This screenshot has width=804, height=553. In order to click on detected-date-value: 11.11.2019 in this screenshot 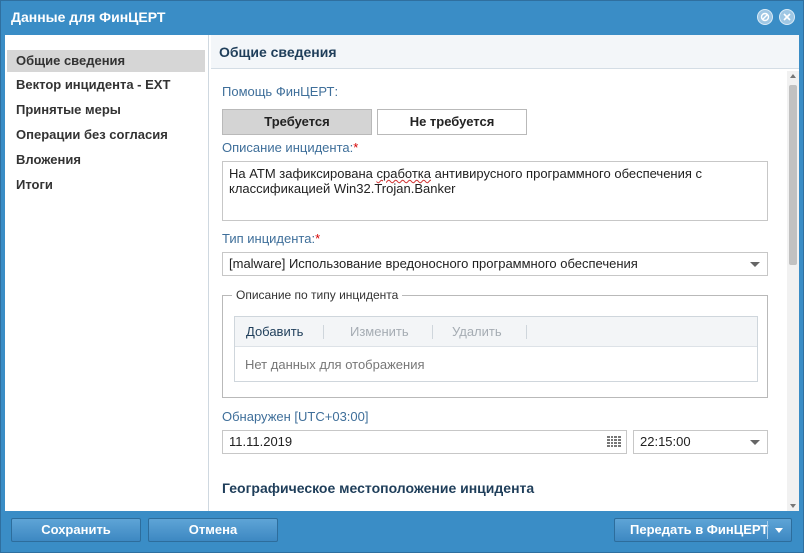, I will do `click(261, 441)`.